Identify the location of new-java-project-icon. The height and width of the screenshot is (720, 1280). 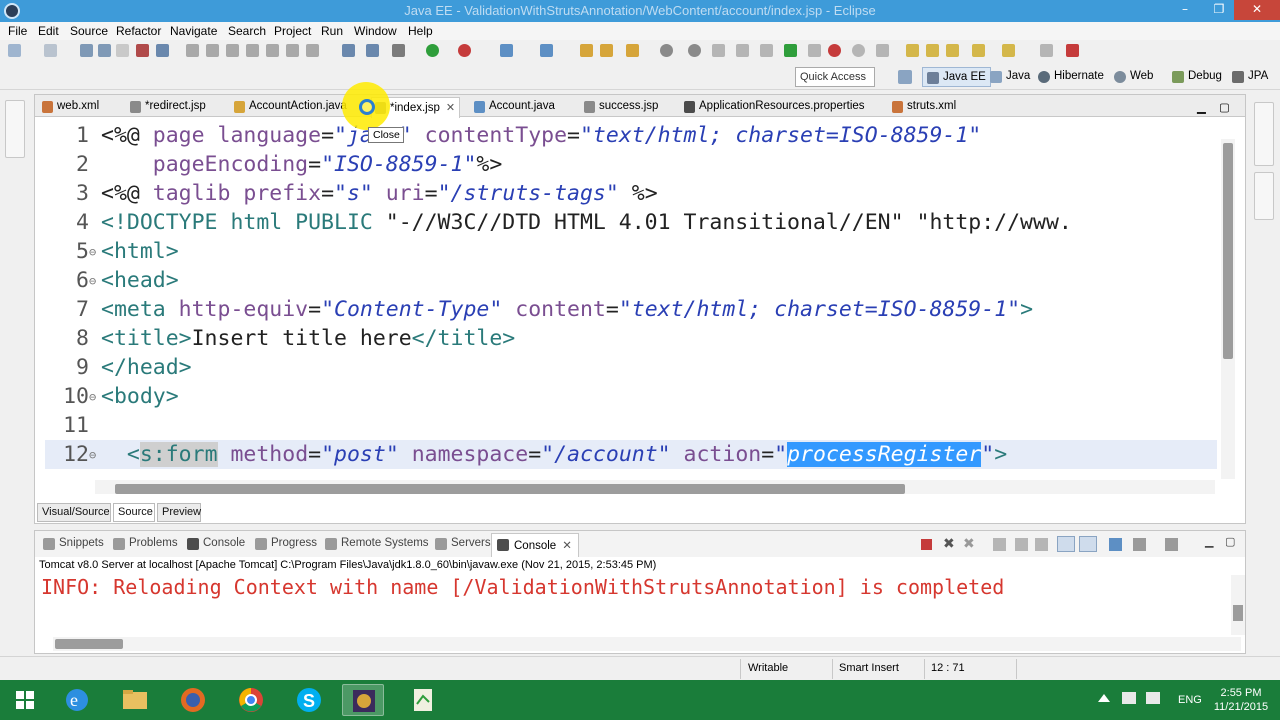
(506, 50).